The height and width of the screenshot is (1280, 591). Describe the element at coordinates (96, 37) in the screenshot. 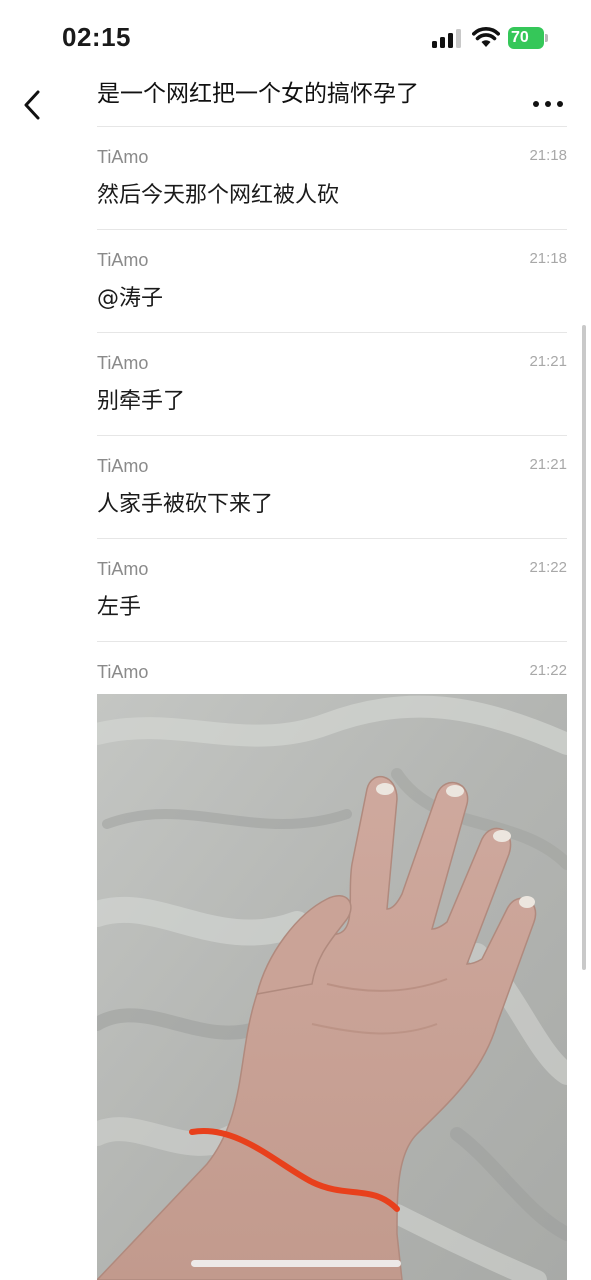

I see `status-time: 02:15` at that location.